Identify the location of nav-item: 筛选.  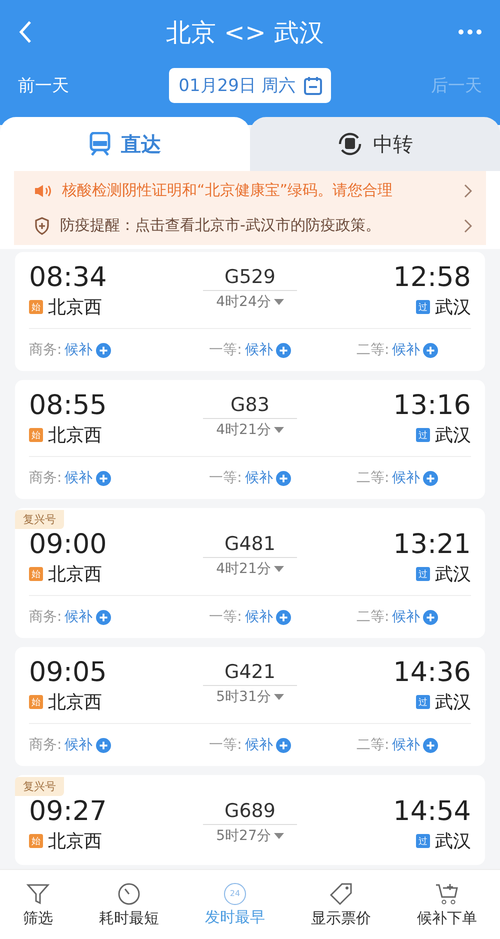
(38, 904).